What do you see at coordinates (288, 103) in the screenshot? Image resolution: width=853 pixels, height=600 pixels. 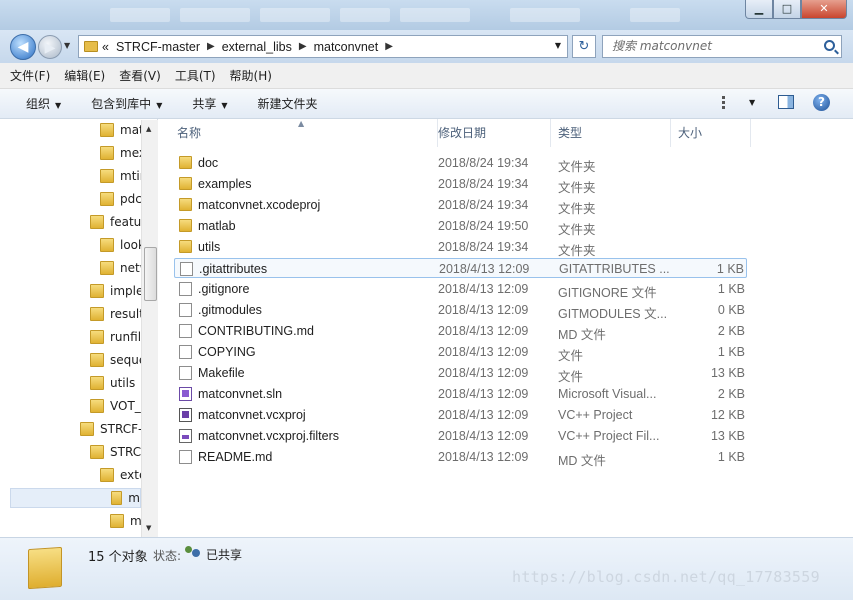 I see `new-folder-button: 新建文件夹` at bounding box center [288, 103].